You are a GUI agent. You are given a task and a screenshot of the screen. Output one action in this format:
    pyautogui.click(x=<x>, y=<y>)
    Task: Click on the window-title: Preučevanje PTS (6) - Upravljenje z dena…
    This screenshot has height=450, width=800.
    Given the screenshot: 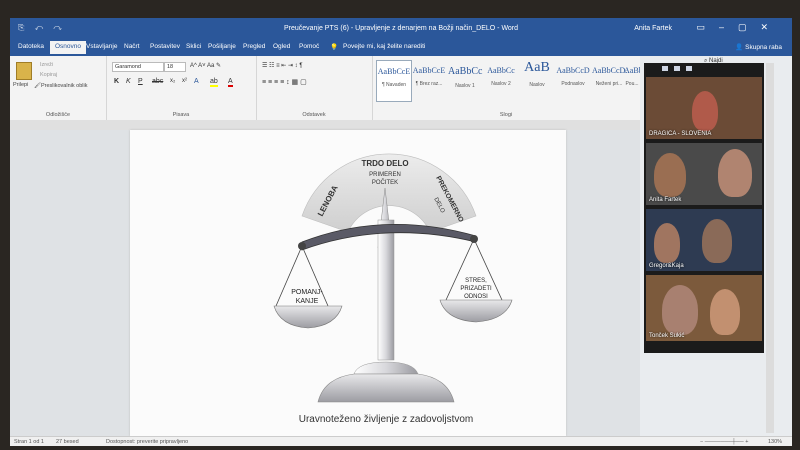 What is the action you would take?
    pyautogui.click(x=401, y=28)
    